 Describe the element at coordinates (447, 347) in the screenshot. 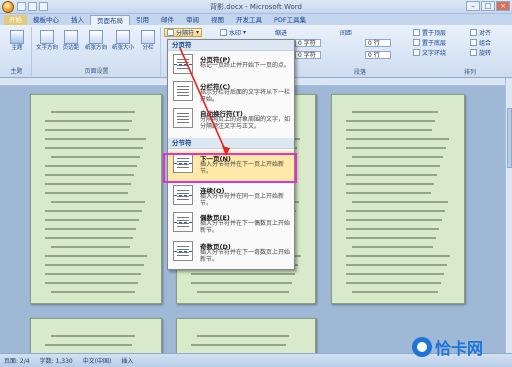

I see `watermark-logo: 恰卡网` at that location.